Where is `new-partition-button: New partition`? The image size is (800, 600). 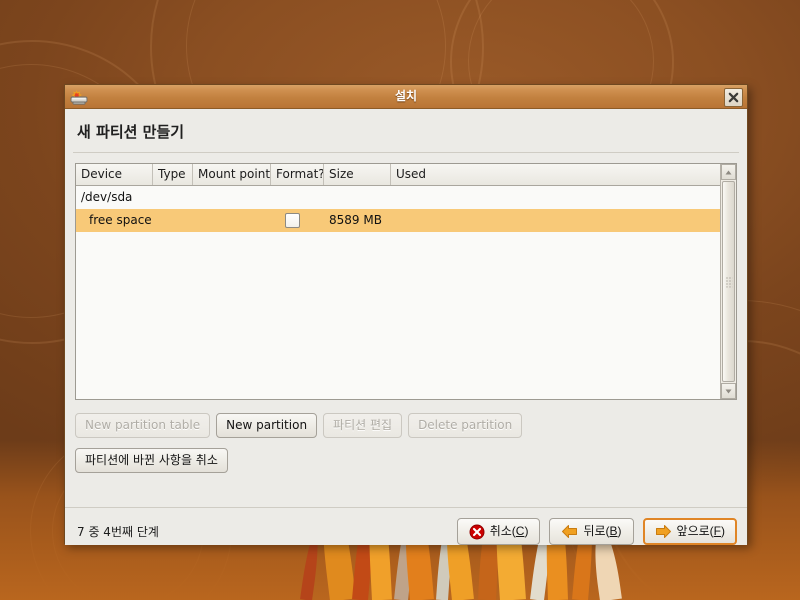
new-partition-button: New partition is located at coordinates (267, 425).